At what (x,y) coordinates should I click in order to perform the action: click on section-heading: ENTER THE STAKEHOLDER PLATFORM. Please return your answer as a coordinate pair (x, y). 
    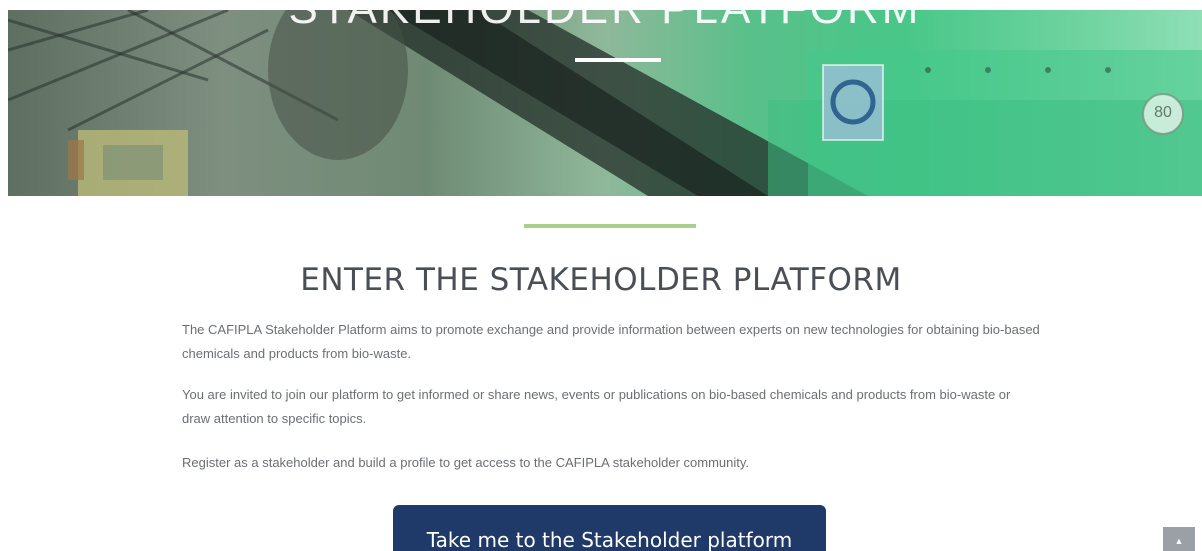
    Looking at the image, I should click on (601, 280).